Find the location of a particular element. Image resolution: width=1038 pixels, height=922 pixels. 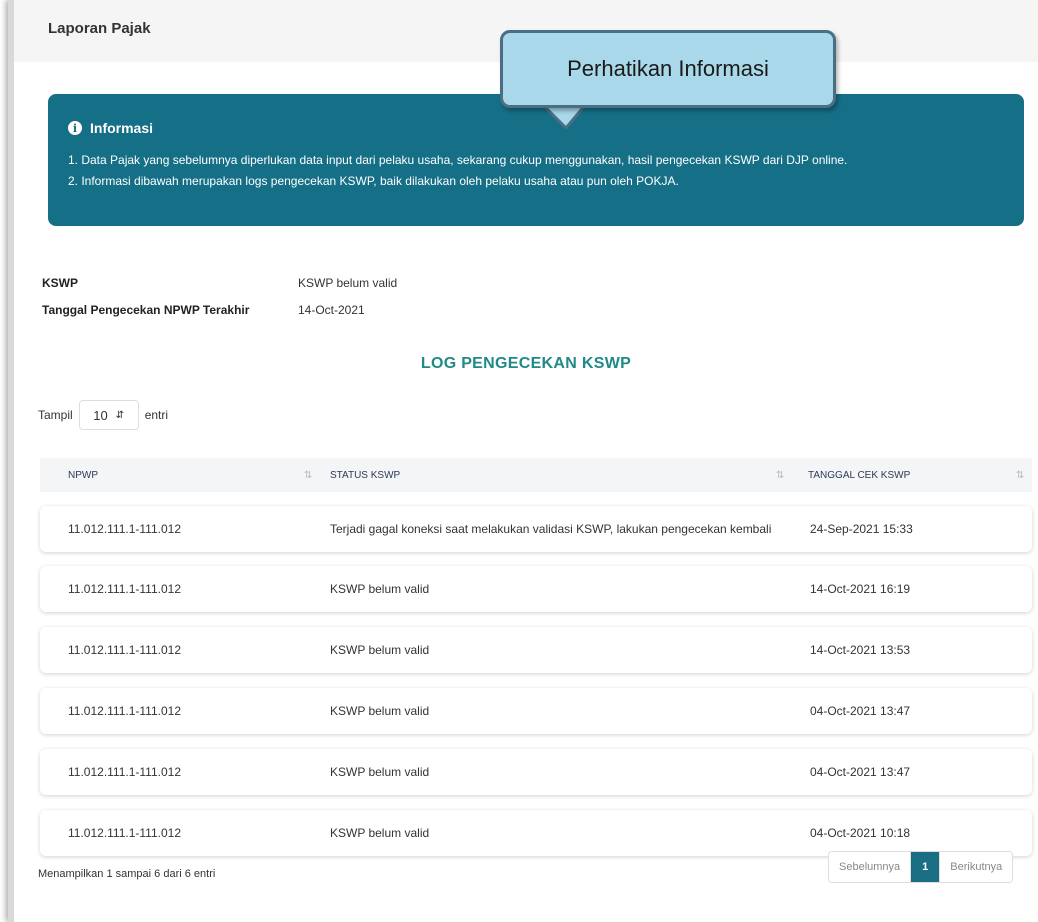

column-header-status: STATUS KSWP is located at coordinates (365, 475).